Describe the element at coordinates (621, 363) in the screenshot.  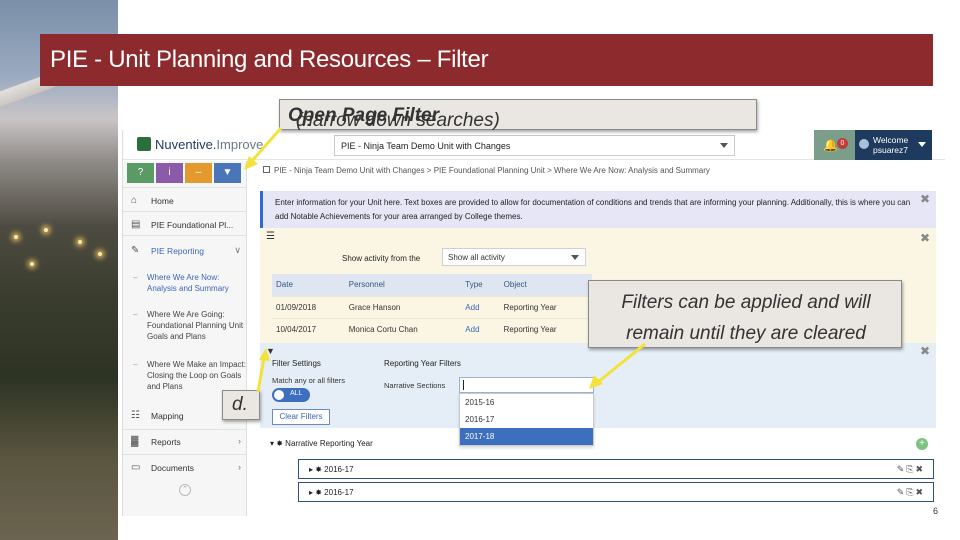
I see `arrow-to-year-filter` at that location.